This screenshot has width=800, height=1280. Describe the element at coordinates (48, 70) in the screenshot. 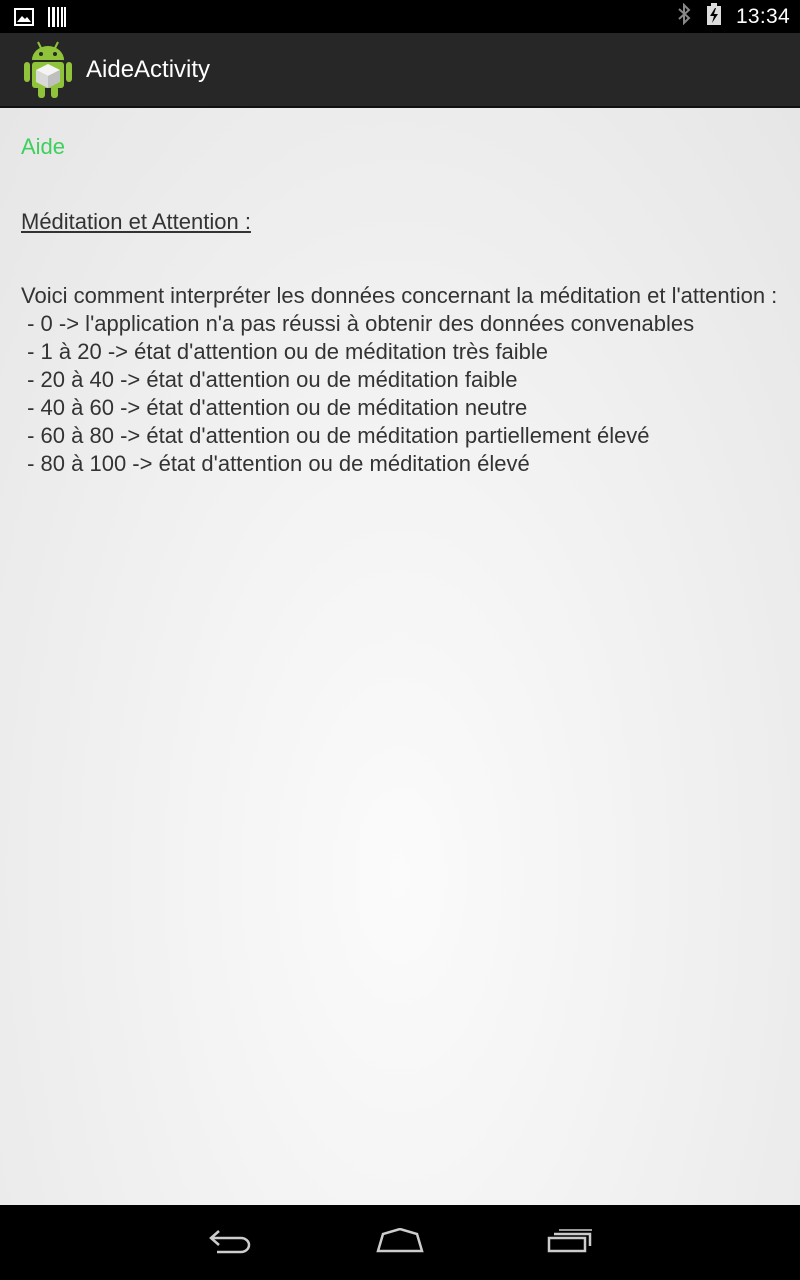

I see `android-app-icon` at that location.